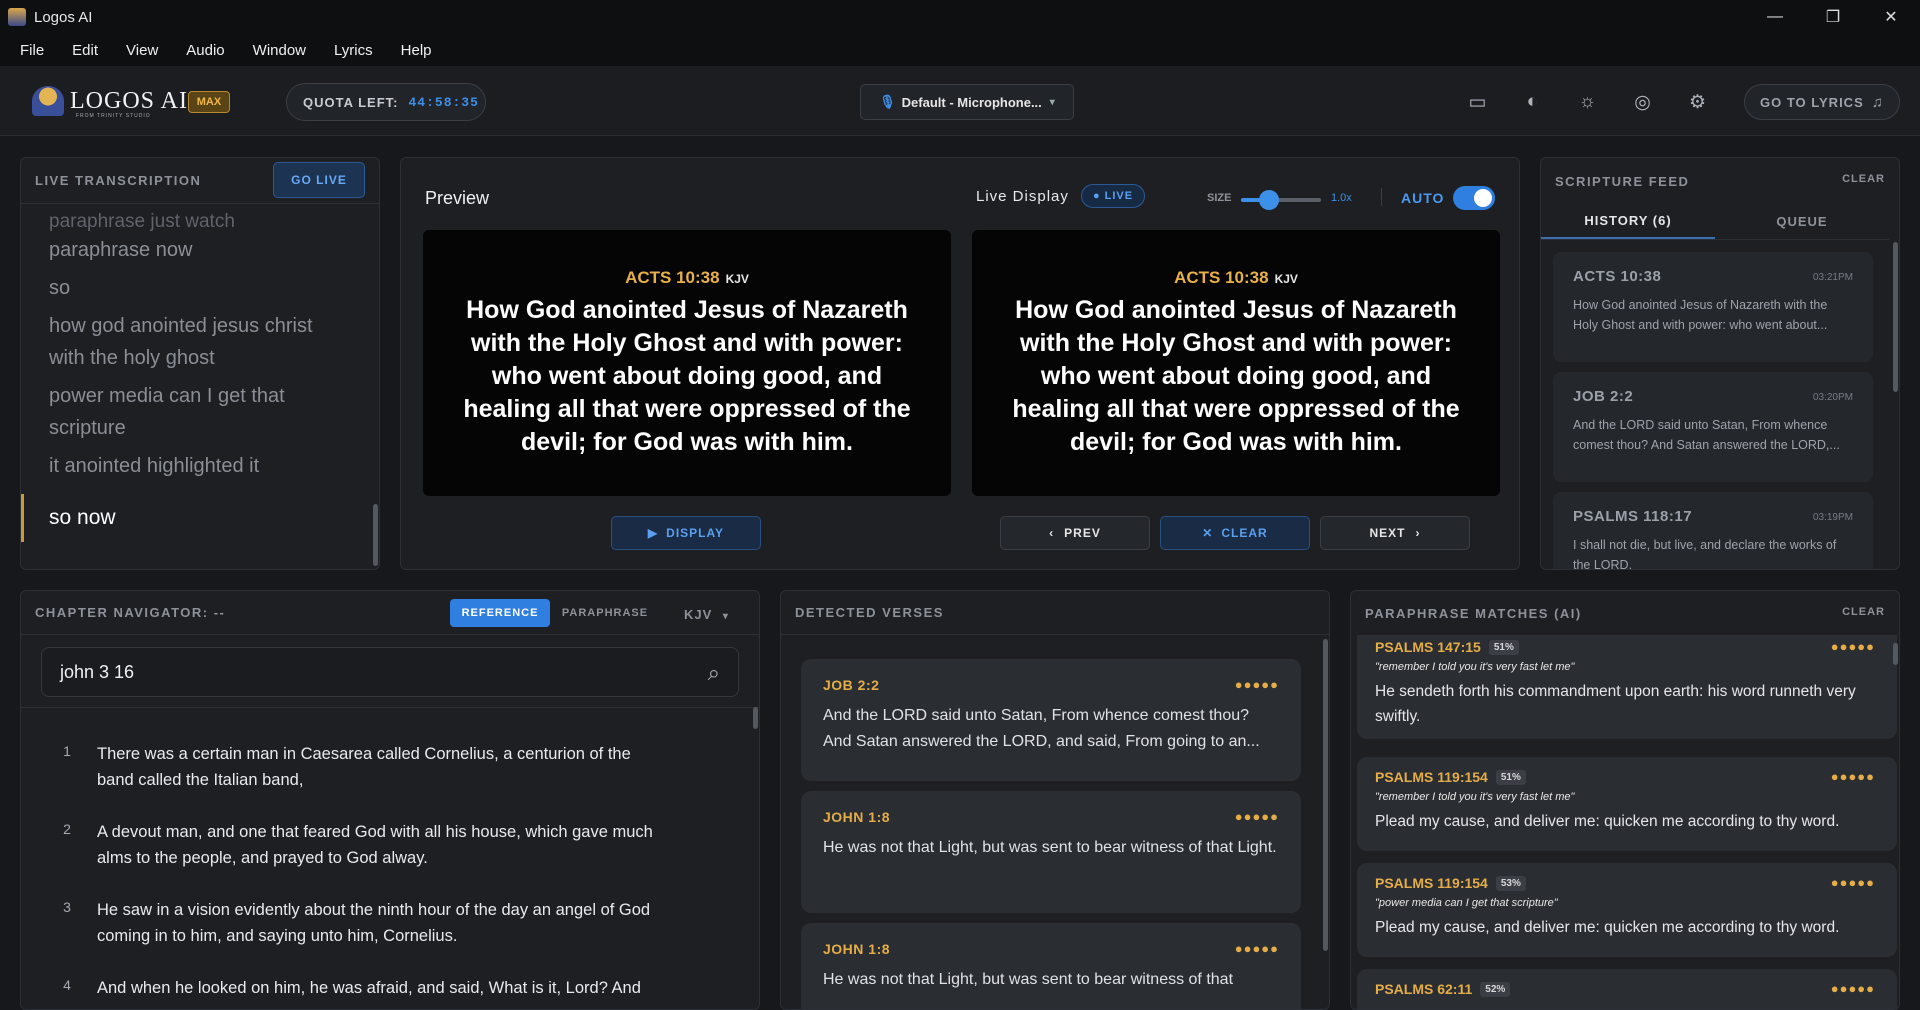  What do you see at coordinates (32, 50) in the screenshot?
I see `menu-file: File` at bounding box center [32, 50].